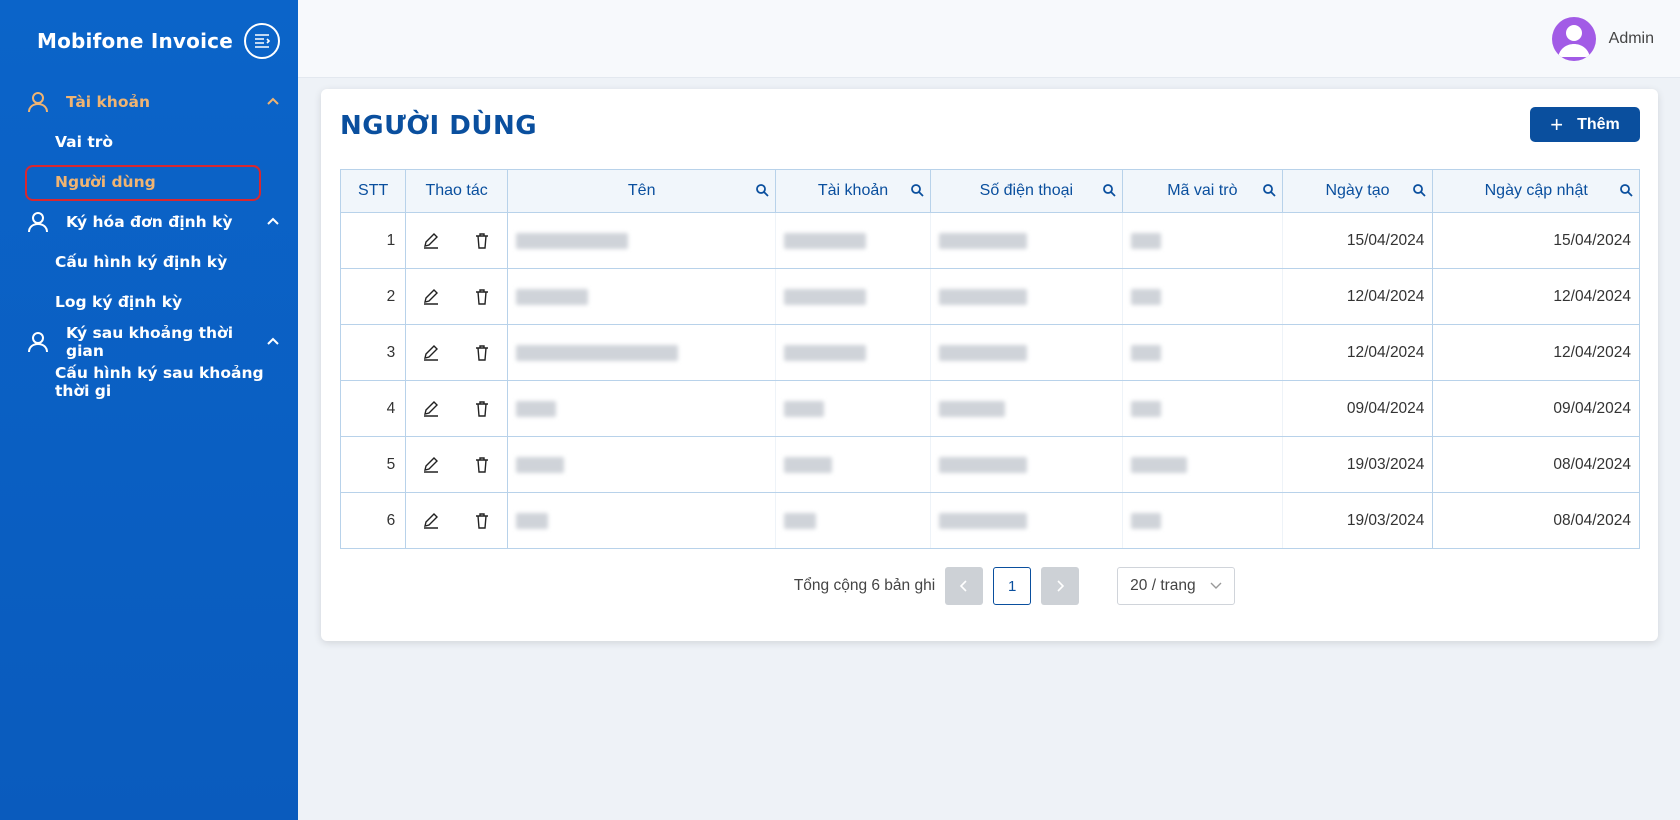  Describe the element at coordinates (1536, 240) in the screenshot. I see `cell-updated: 15/04/2024` at that location.